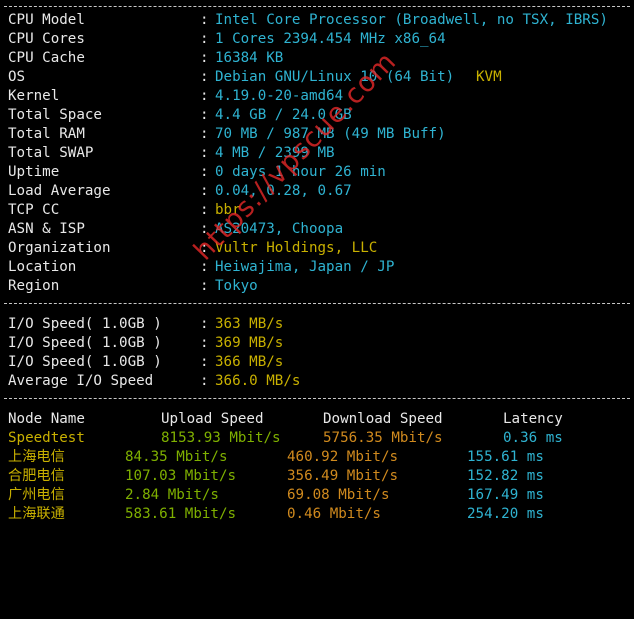 The height and width of the screenshot is (619, 634). I want to click on info-row-tcp-cc: TCP CC : bbr, so click(317, 210).